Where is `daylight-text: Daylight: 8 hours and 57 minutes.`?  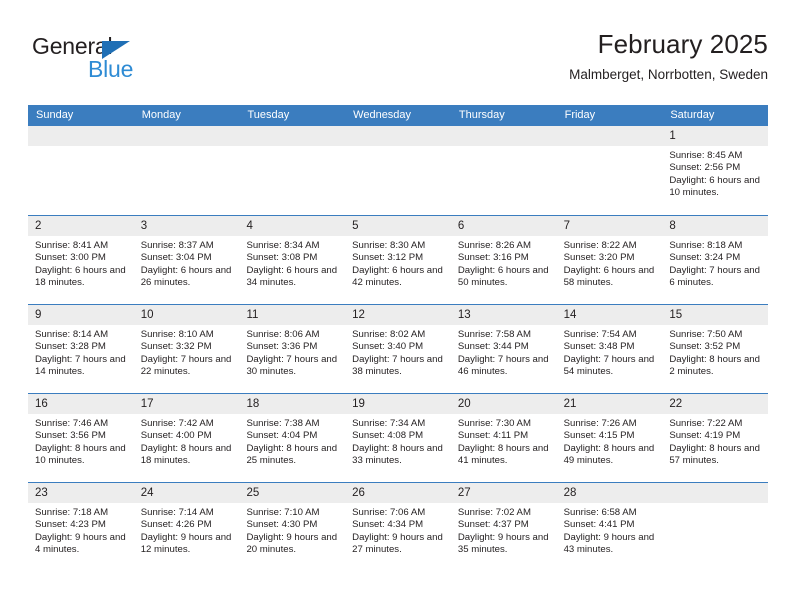 daylight-text: Daylight: 8 hours and 57 minutes. is located at coordinates (714, 454).